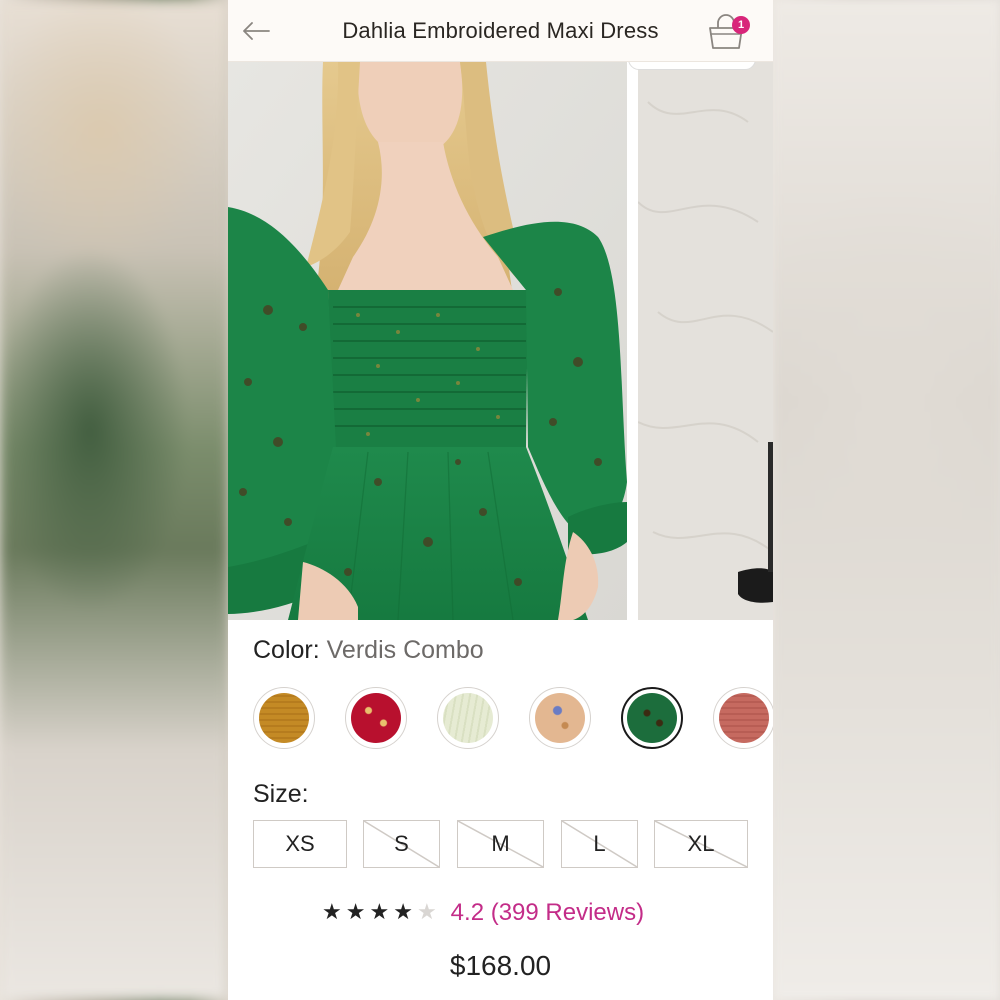 This screenshot has width=1000, height=1000. I want to click on back-button, so click(256, 31).